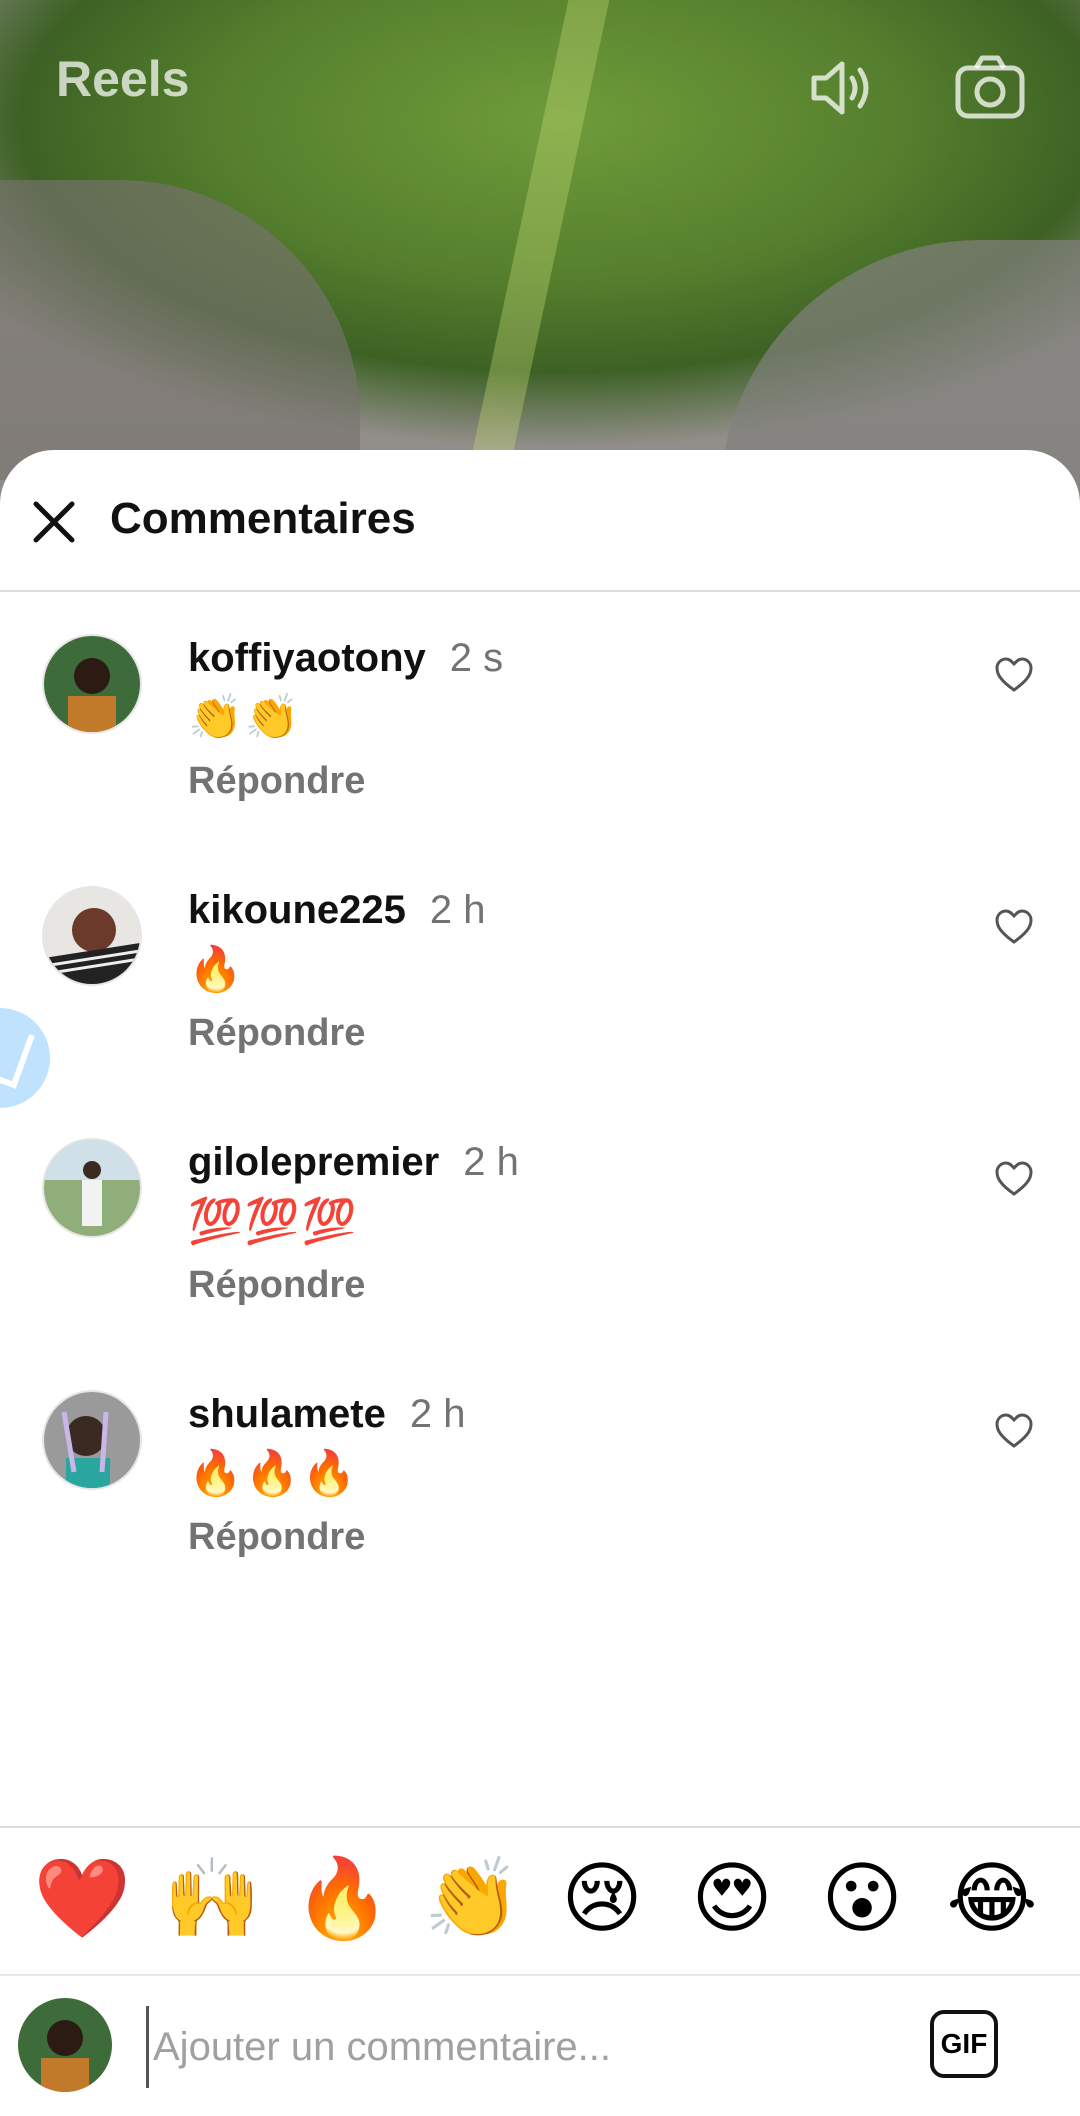 The height and width of the screenshot is (2116, 1080). What do you see at coordinates (540, 1240) in the screenshot?
I see `comment-item: gilolepremier 2 h 💯💯💯 Répondre` at bounding box center [540, 1240].